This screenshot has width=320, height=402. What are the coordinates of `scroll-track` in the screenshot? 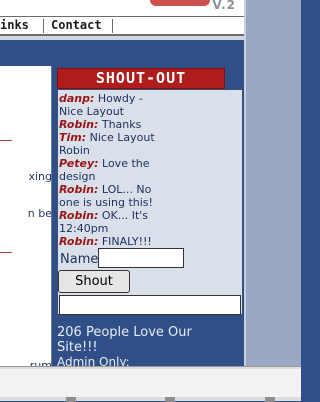 It's located at (150, 383).